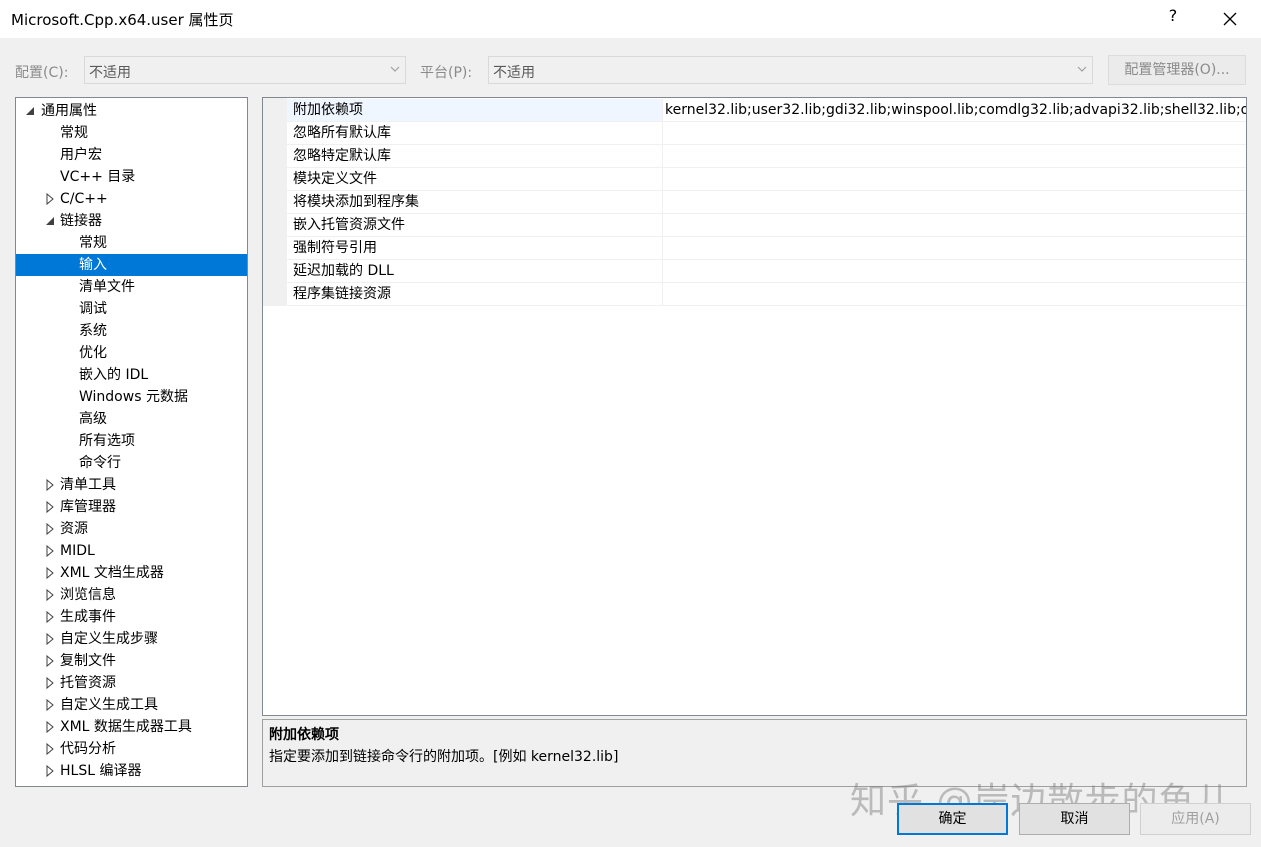 This screenshot has width=1261, height=847. Describe the element at coordinates (131, 155) in the screenshot. I see `tree-item-user-macros: 用户宏` at that location.